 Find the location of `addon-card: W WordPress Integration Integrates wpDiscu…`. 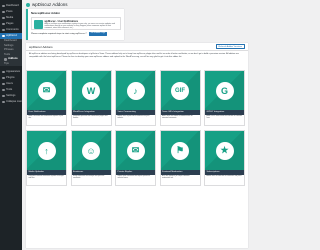

addon-card: W WordPress Integration Integrates wpDiscu… is located at coordinates (91, 98).